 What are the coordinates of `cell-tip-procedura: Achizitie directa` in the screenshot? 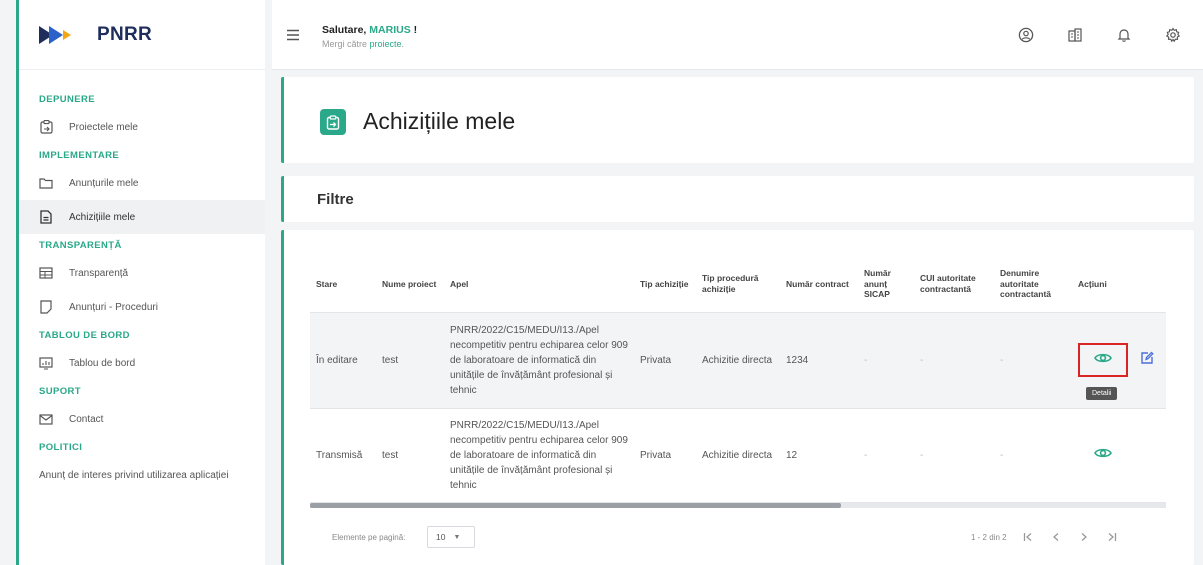 It's located at (738, 455).